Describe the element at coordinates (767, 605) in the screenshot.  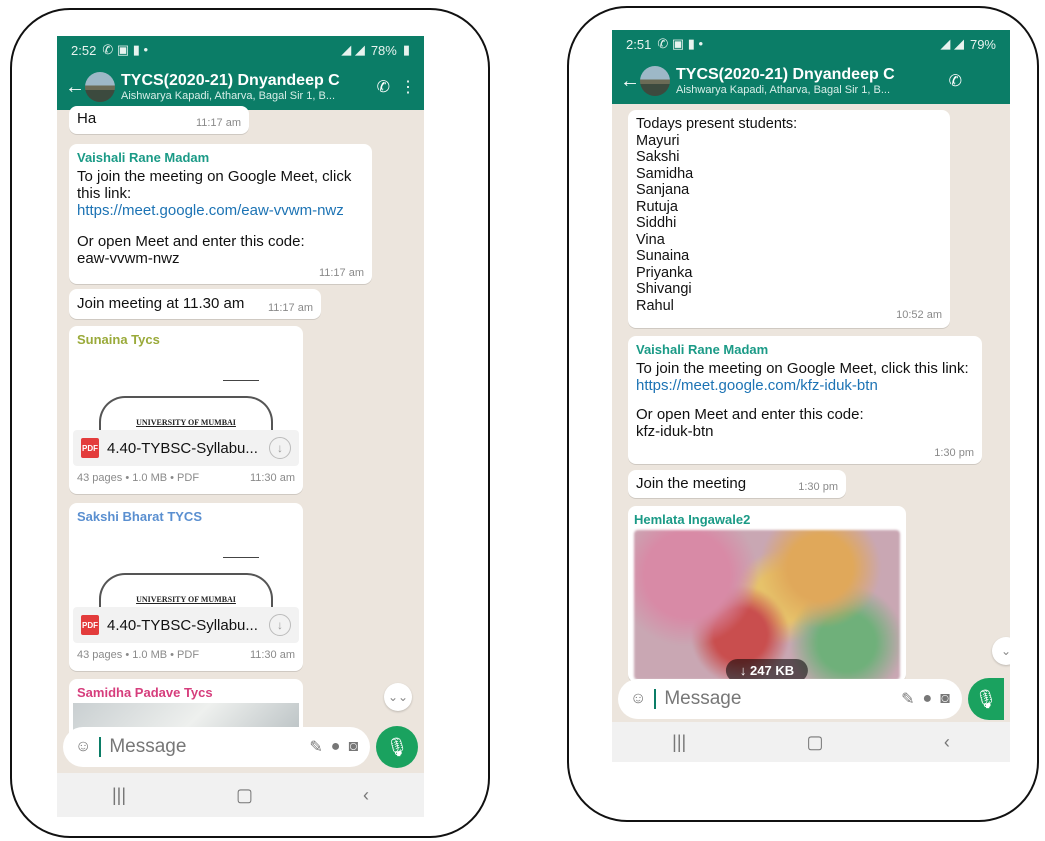
I see `blurred-image-preview` at that location.